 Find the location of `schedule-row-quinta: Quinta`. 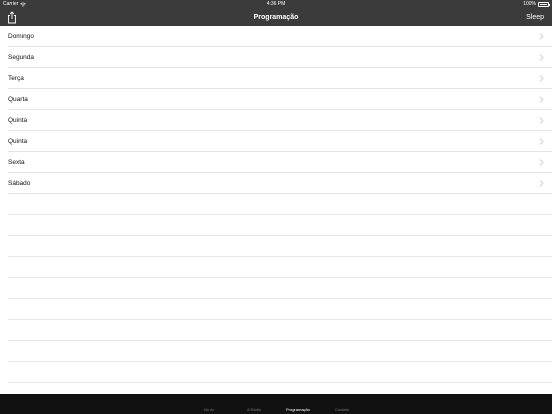

schedule-row-quinta: Quinta is located at coordinates (280, 120).